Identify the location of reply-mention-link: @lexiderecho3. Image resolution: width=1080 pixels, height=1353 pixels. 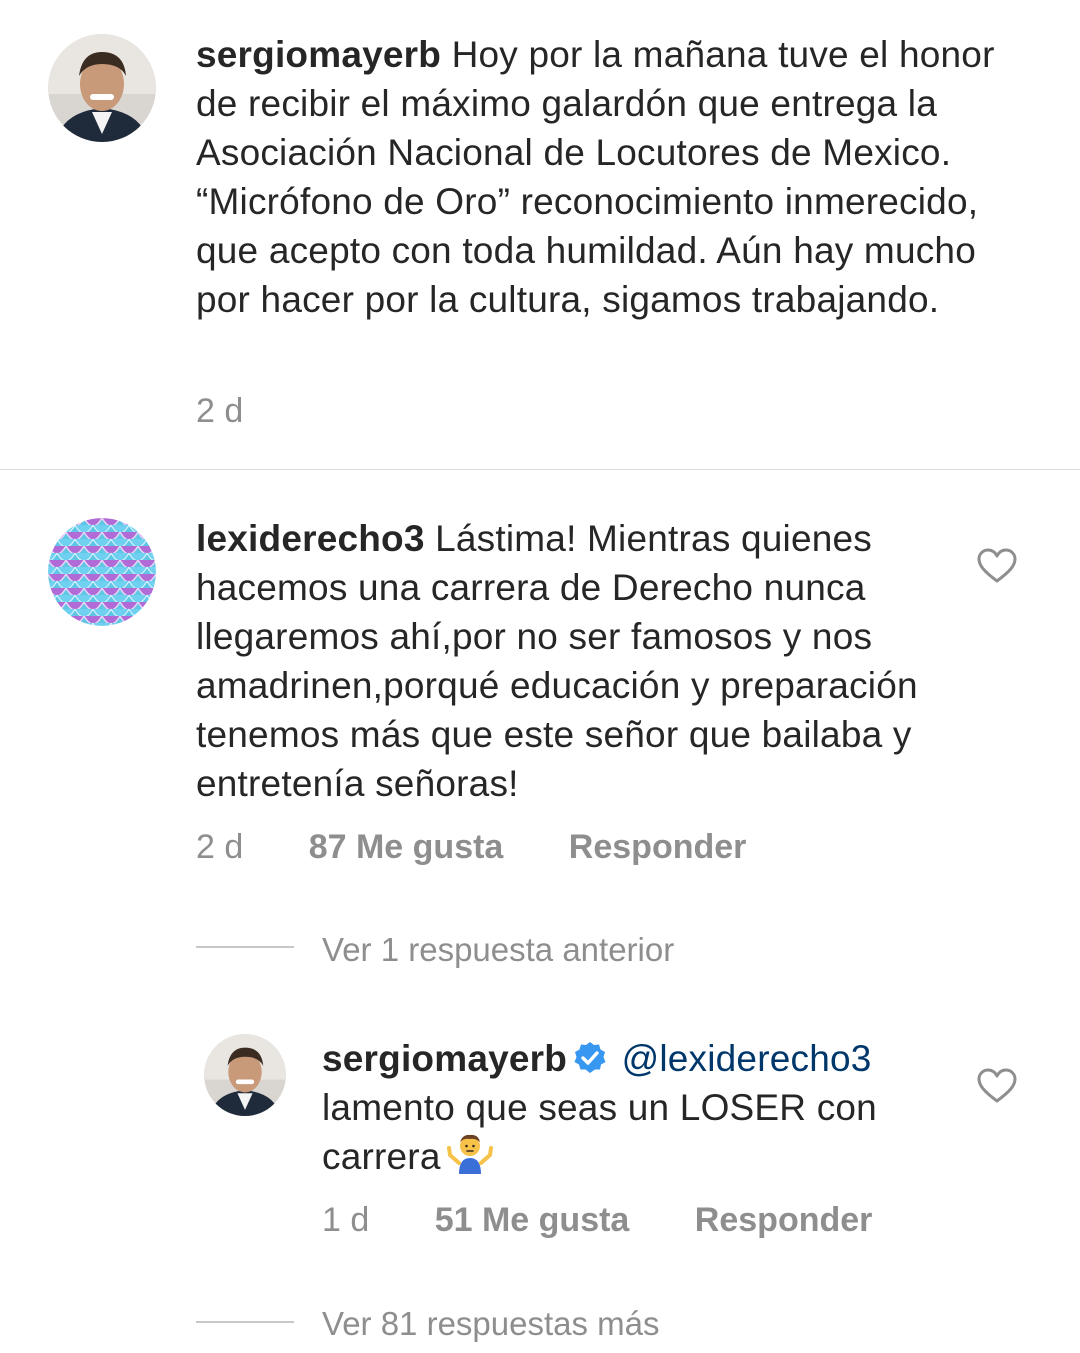
(747, 1058).